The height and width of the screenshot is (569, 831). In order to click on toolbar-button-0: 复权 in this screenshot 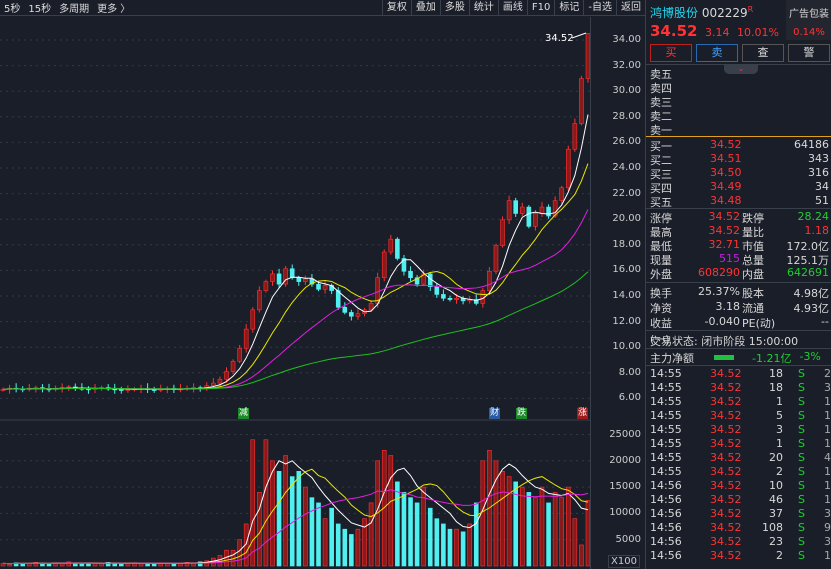, I will do `click(396, 8)`.